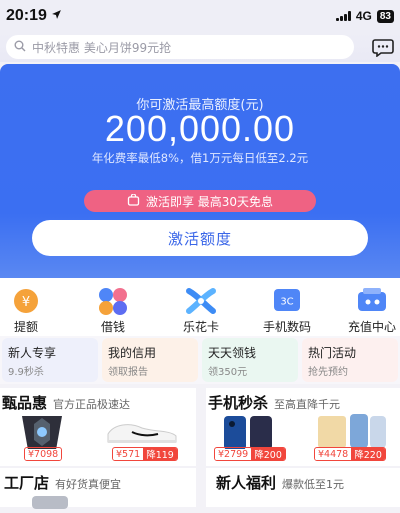 The width and height of the screenshot is (400, 513). Describe the element at coordinates (209, 201) in the screenshot. I see `promo-text: 激活即享 最高30天免息` at that location.